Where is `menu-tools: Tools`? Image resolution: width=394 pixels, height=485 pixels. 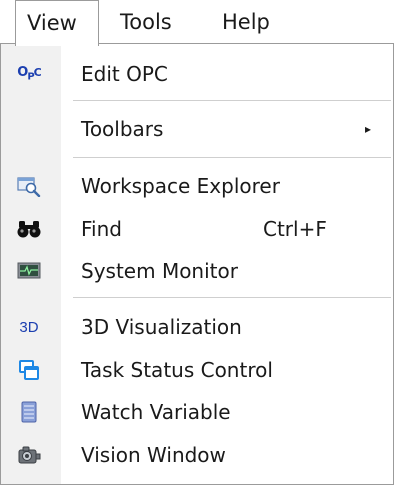
menu-tools: Tools is located at coordinates (146, 22).